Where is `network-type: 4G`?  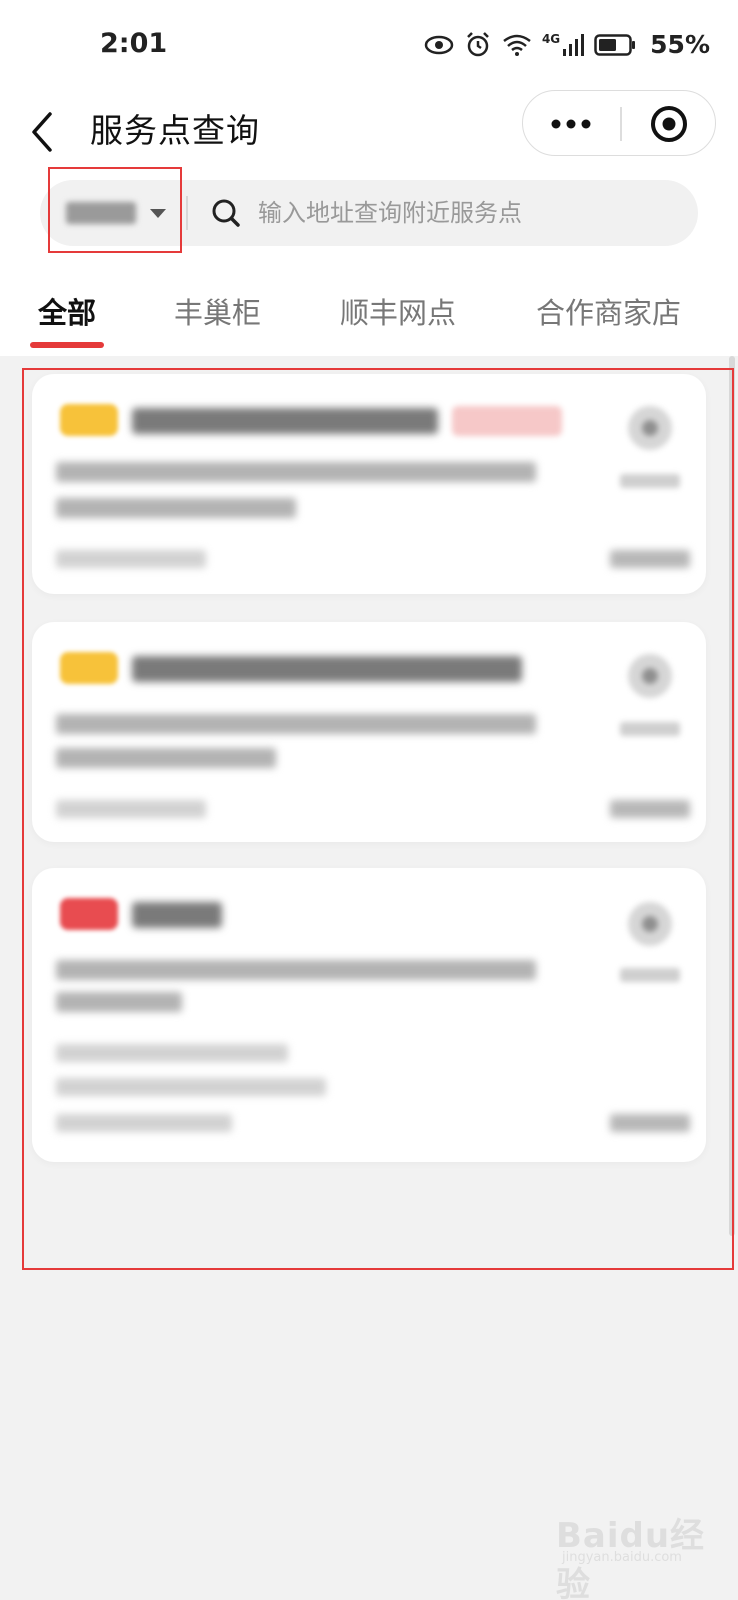 network-type: 4G is located at coordinates (551, 38).